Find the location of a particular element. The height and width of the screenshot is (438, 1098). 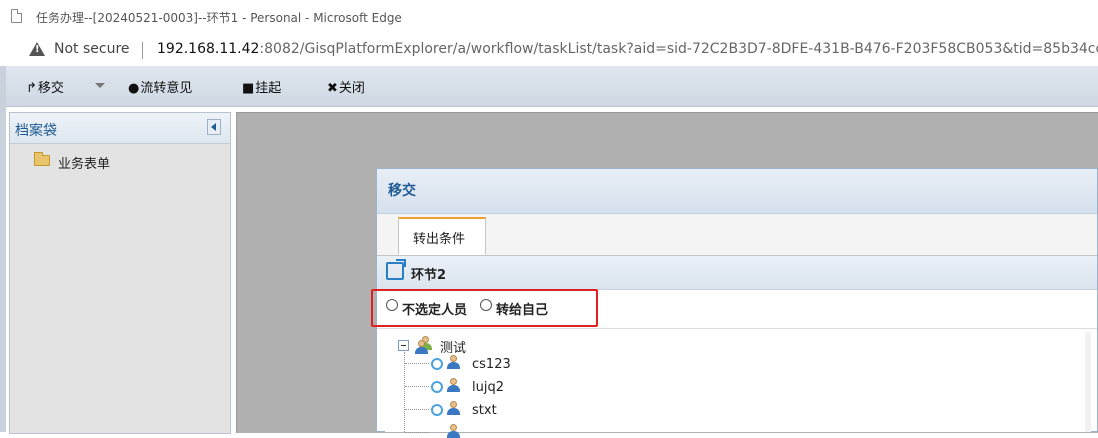

app-toolbar: ↱移交 ●流转意见 ■挂起 ✖关闭 is located at coordinates (552, 86).